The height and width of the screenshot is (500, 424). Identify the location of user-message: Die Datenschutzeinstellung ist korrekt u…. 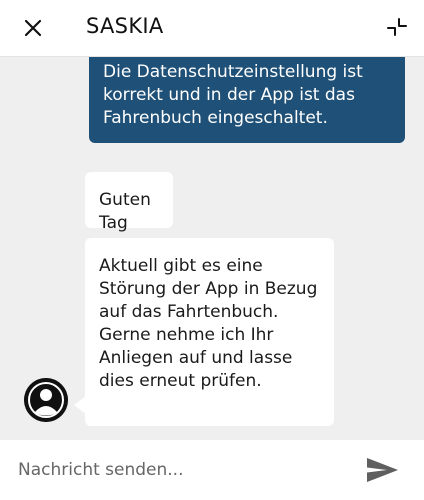
(247, 100).